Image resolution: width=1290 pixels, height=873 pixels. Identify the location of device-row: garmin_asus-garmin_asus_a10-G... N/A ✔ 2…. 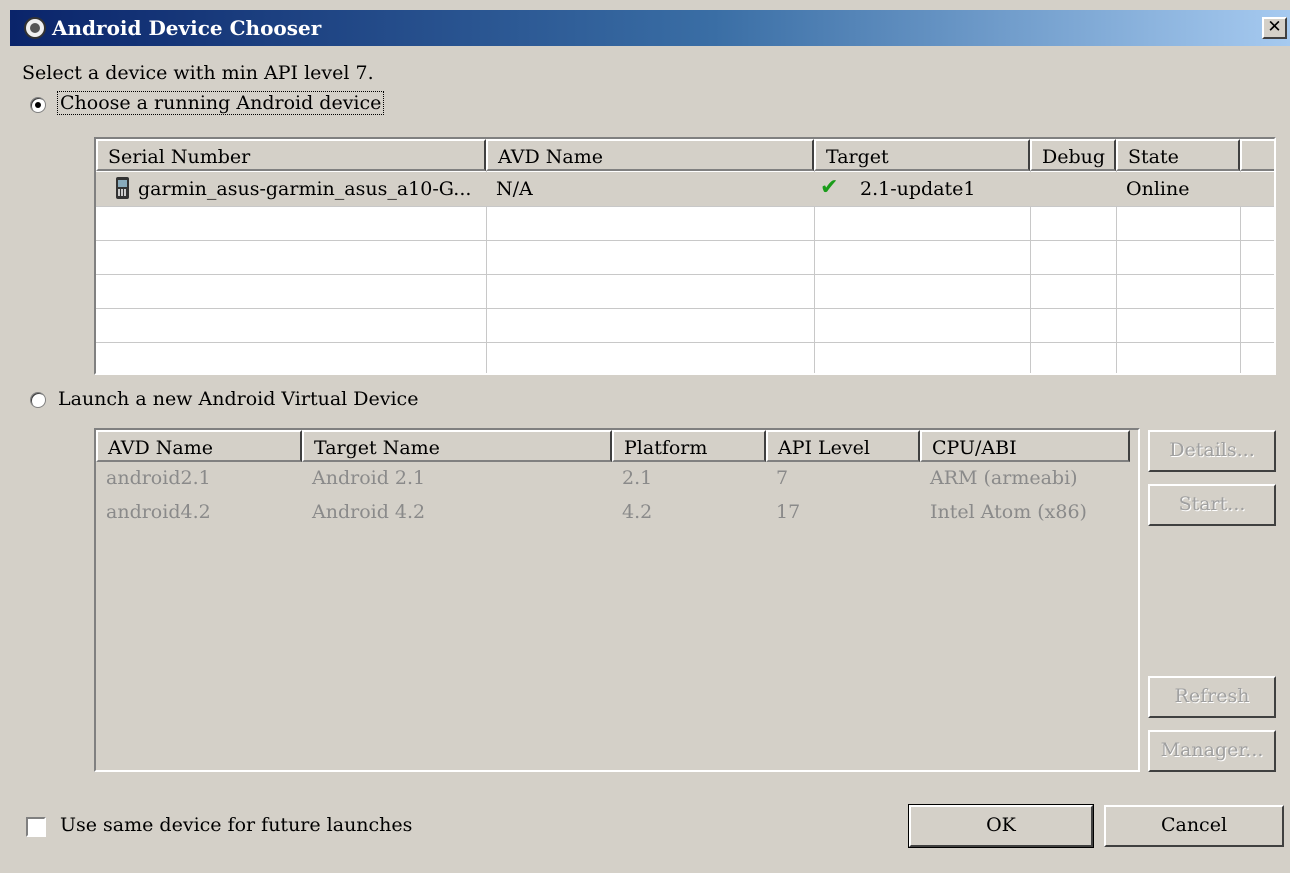
(685, 189).